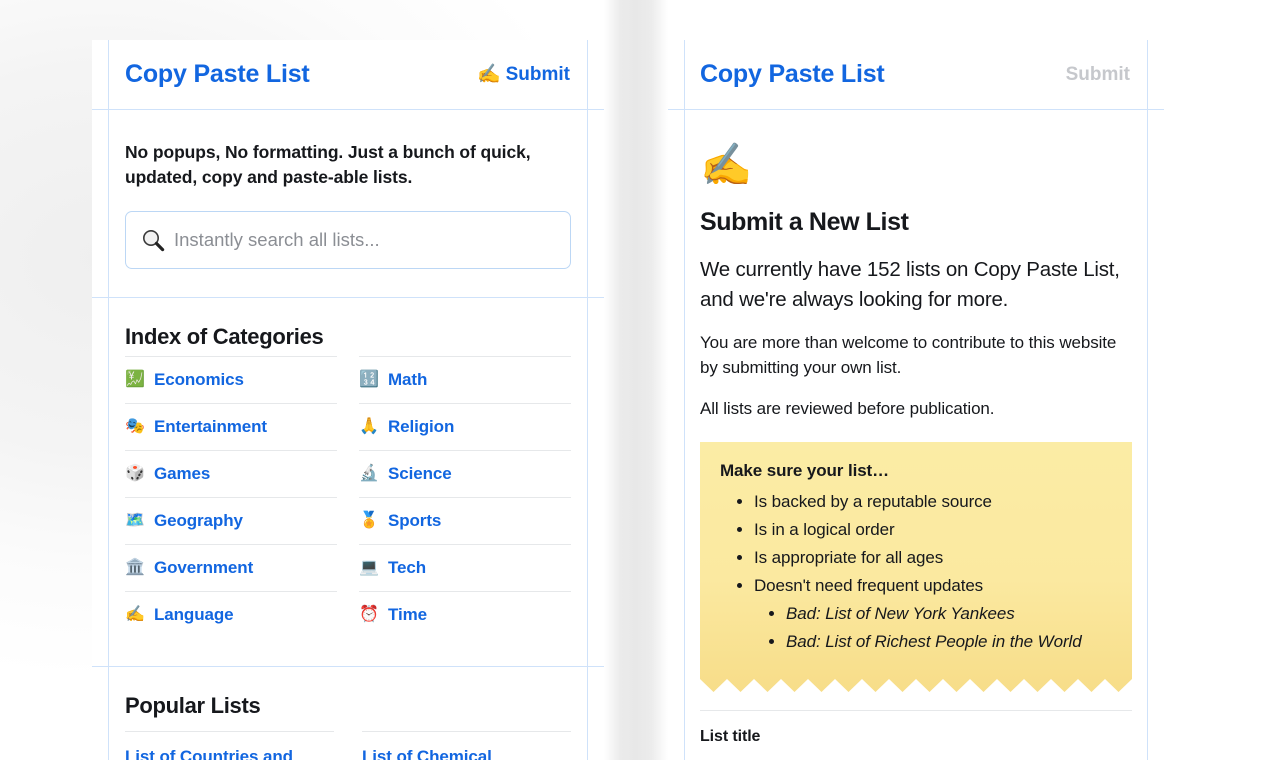  I want to click on site-logo-link: Copy Paste List, so click(217, 74).